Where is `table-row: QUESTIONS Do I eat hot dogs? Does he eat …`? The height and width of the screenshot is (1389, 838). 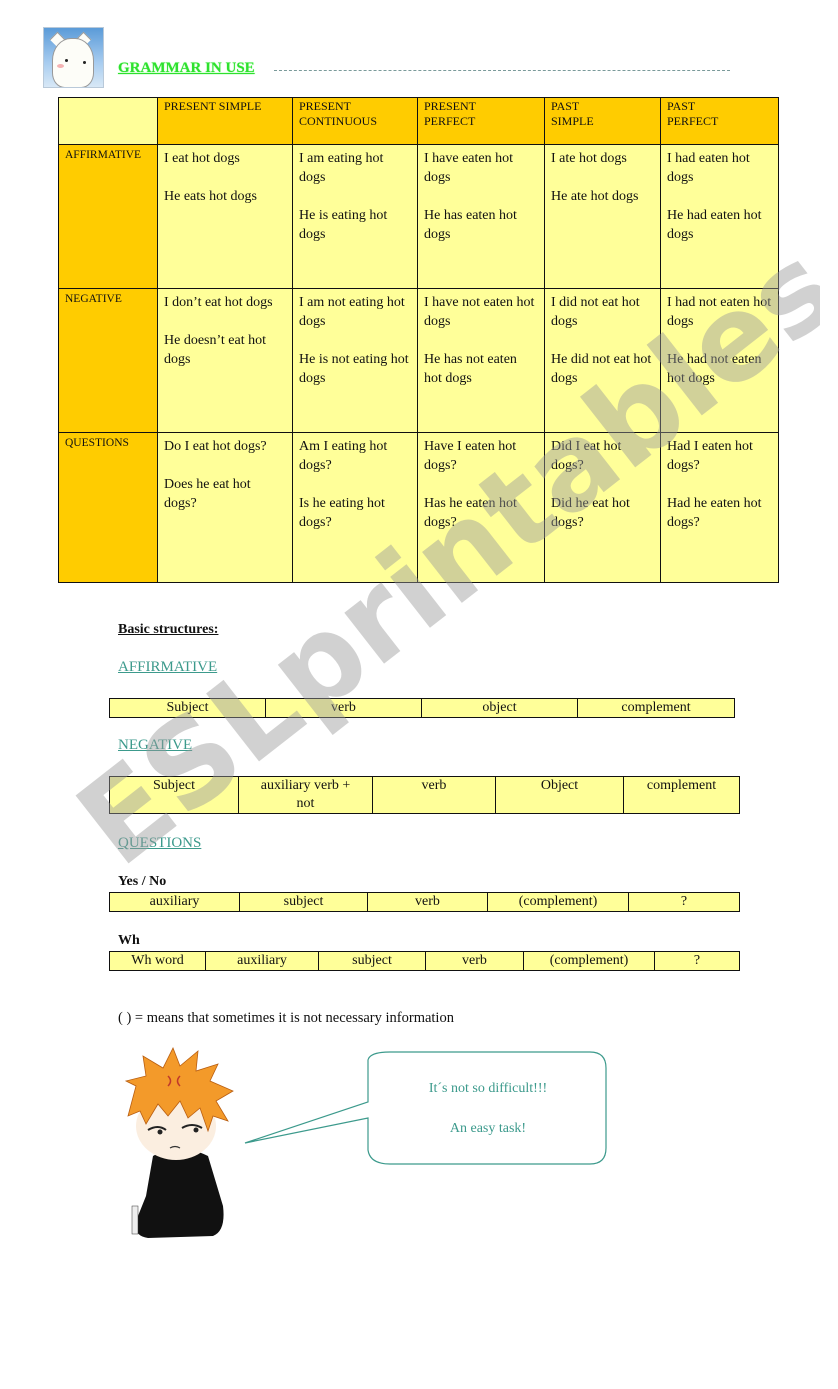
table-row: QUESTIONS Do I eat hot dogs? Does he eat … is located at coordinates (418, 507).